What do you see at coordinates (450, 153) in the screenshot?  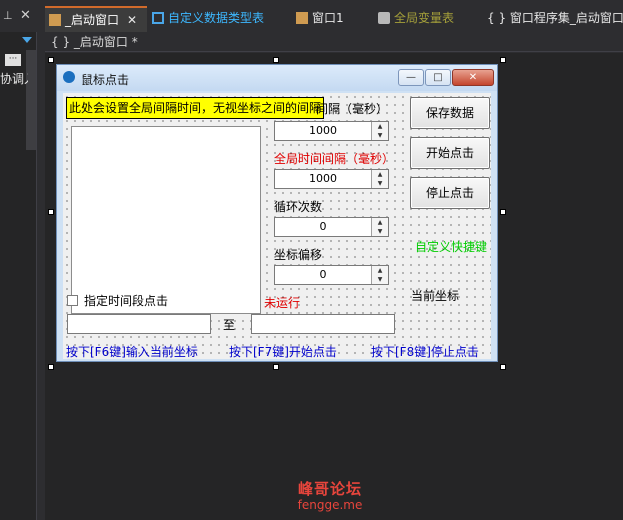 I see `start-click-button: 开始点击` at bounding box center [450, 153].